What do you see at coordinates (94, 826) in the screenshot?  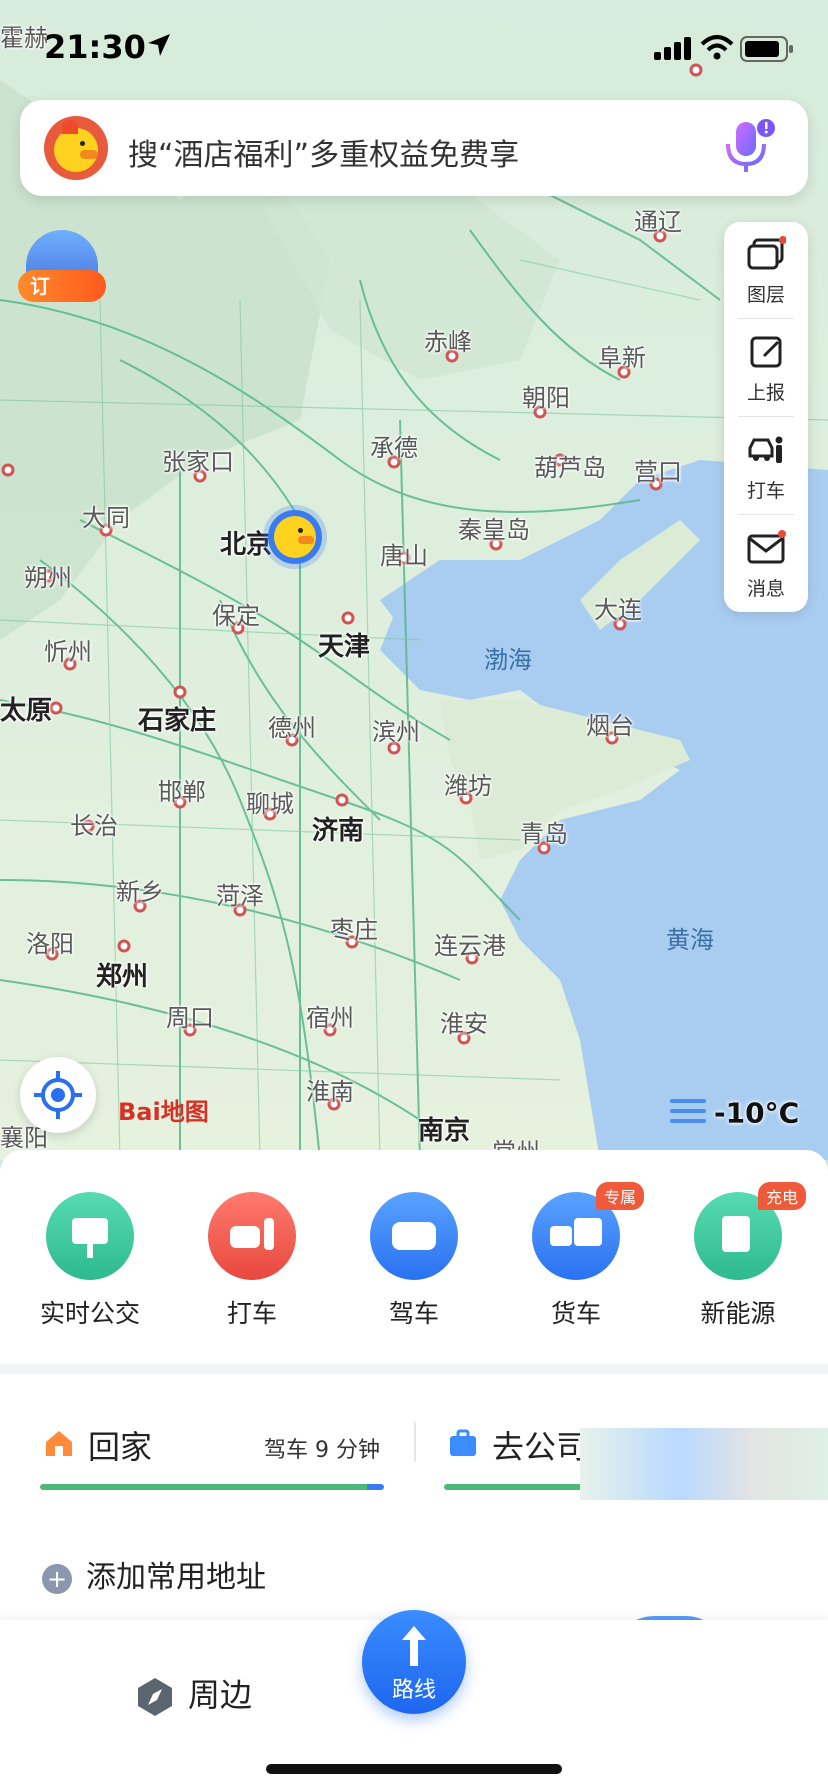 I see `city-label: 长治` at bounding box center [94, 826].